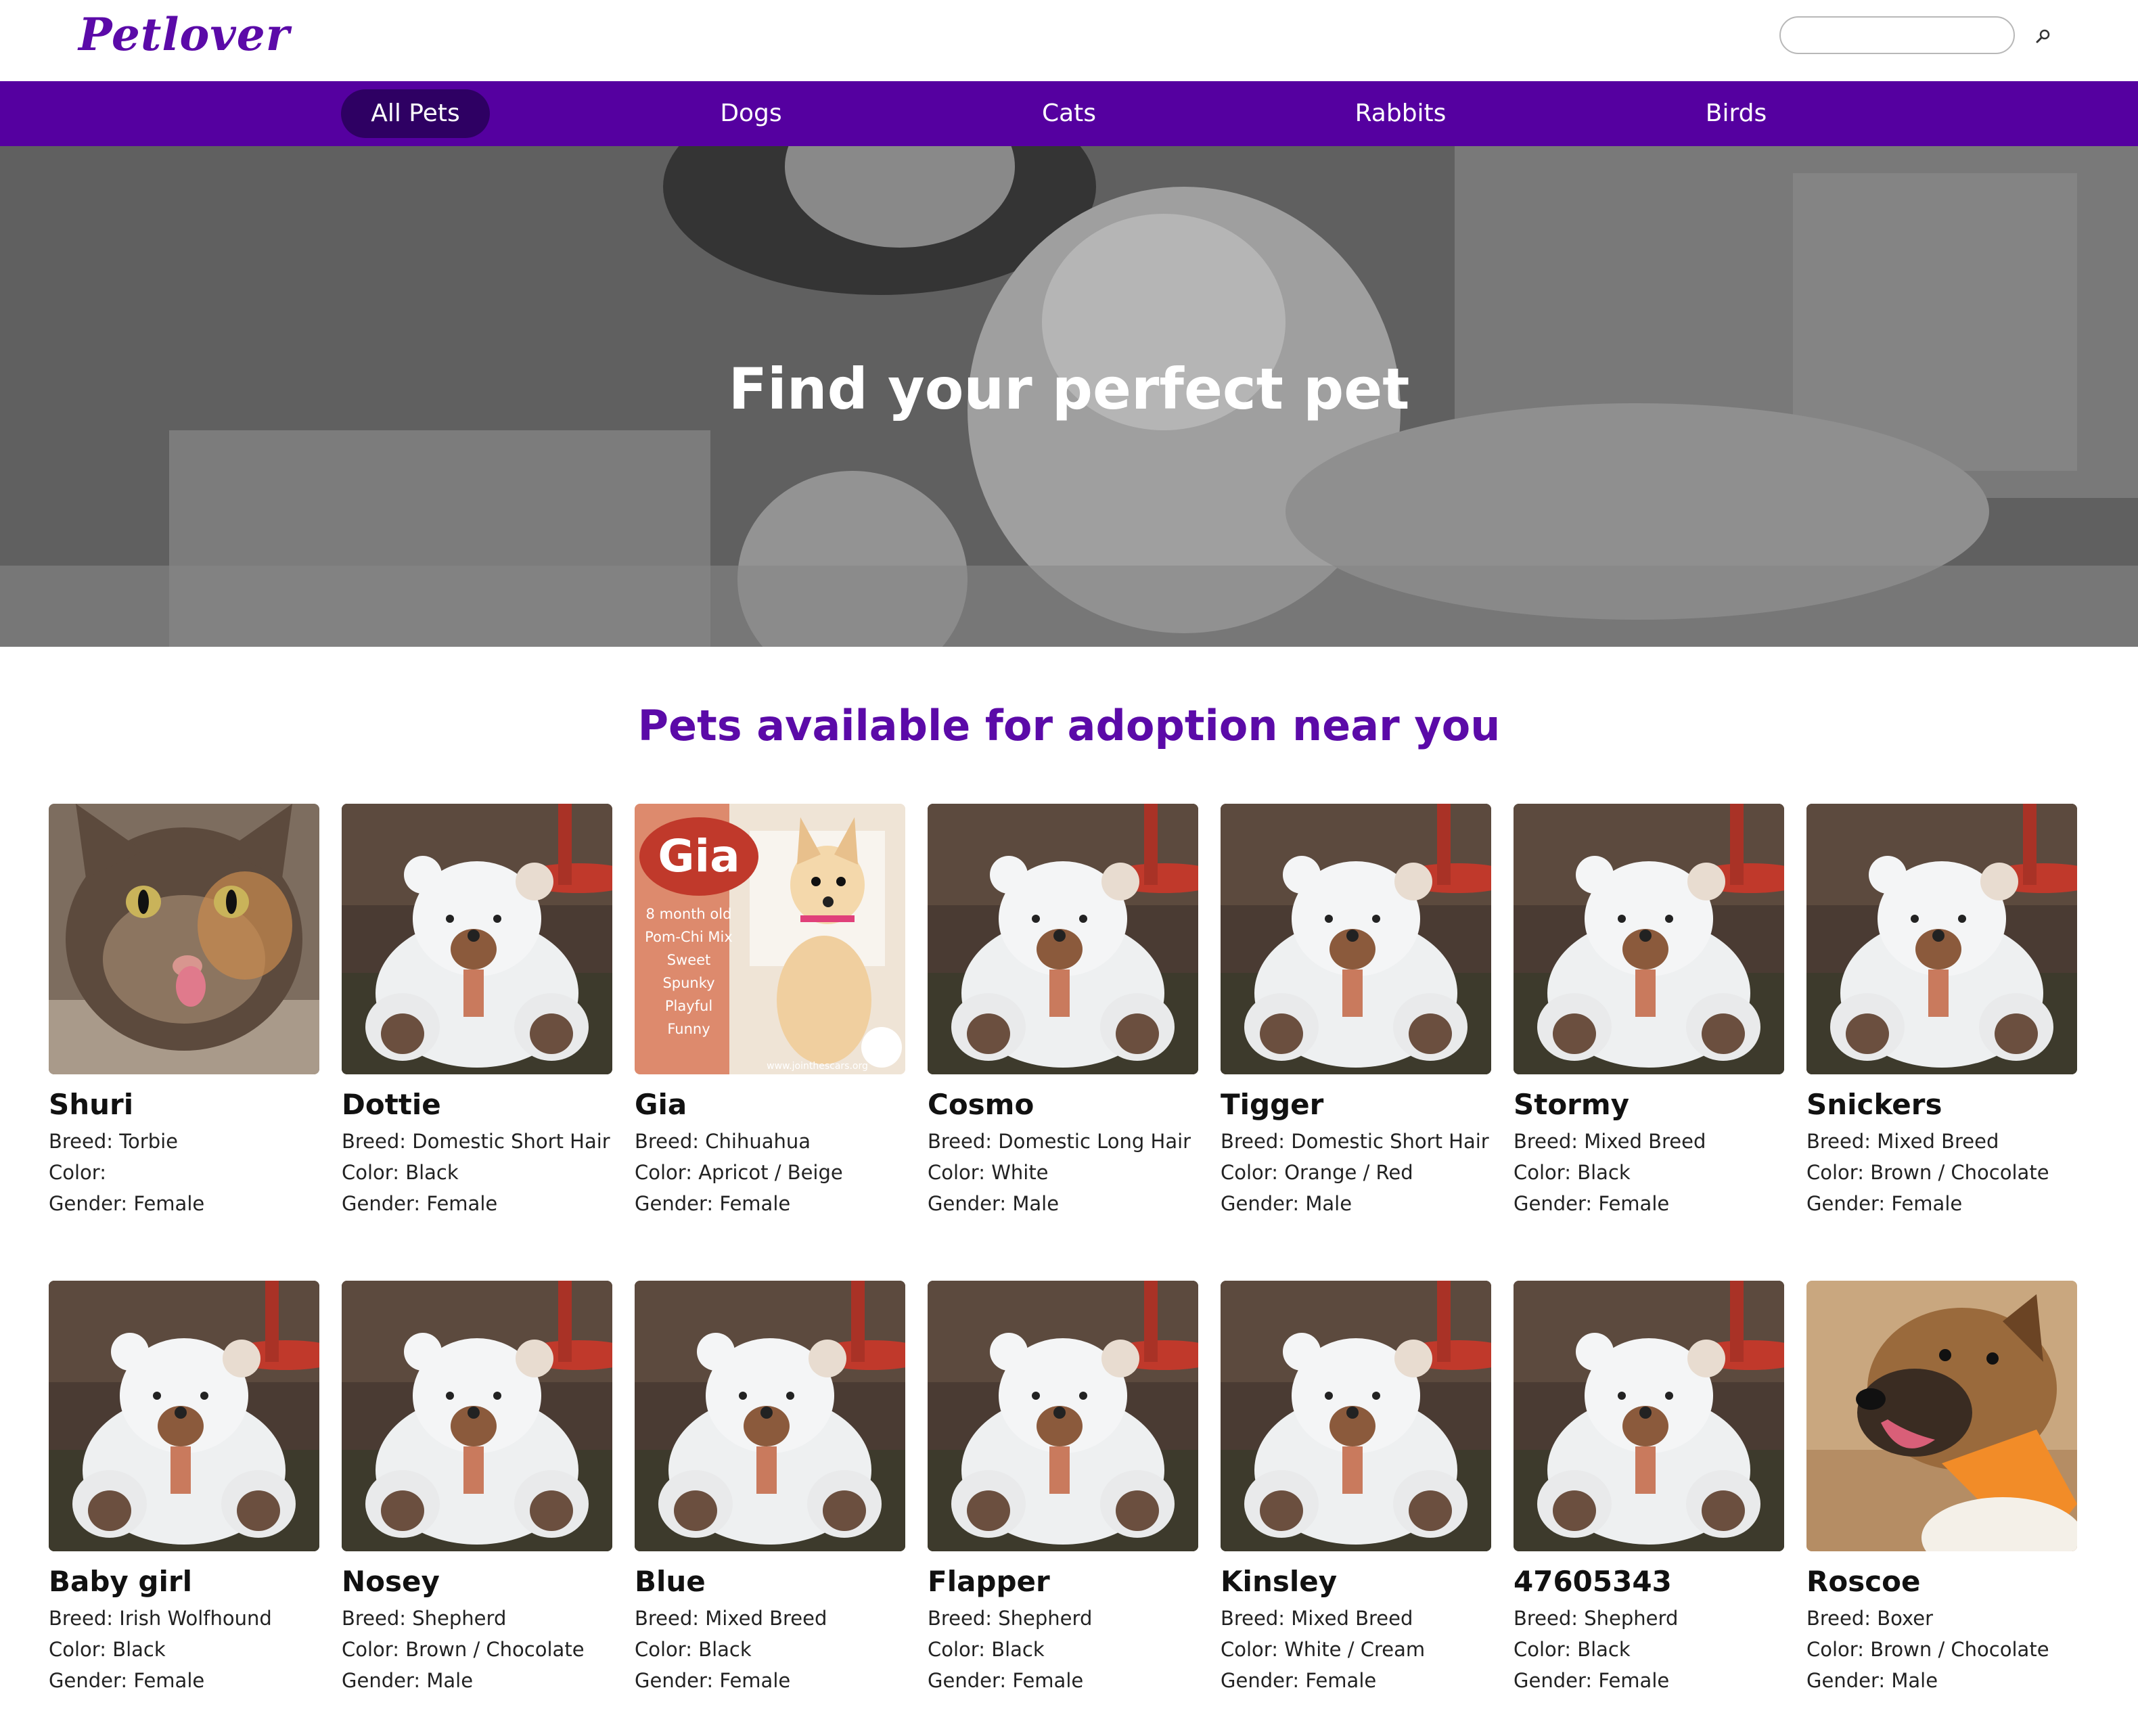 This screenshot has height=1736, width=2138. I want to click on nav-cats: Cats, so click(1069, 113).